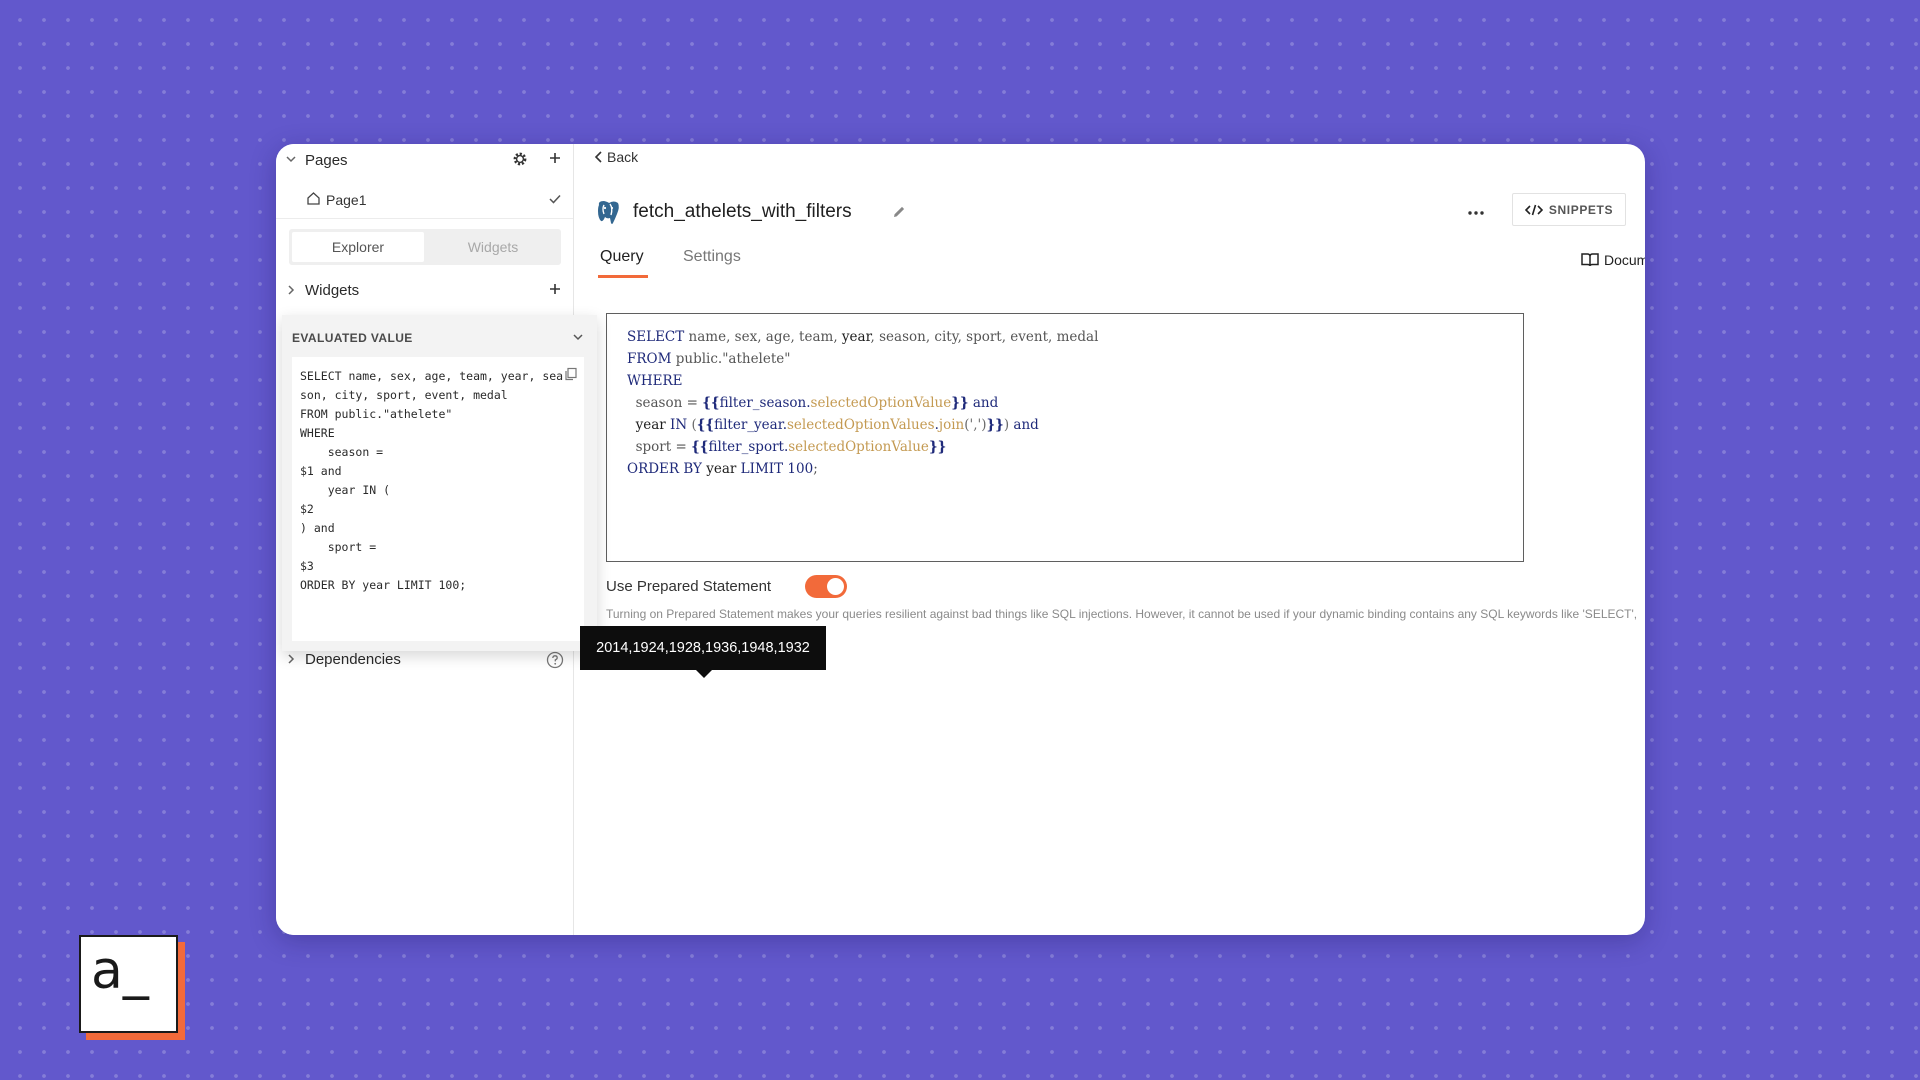 Image resolution: width=1920 pixels, height=1080 pixels. I want to click on snippets-label: SNIPPETS, so click(1581, 209).